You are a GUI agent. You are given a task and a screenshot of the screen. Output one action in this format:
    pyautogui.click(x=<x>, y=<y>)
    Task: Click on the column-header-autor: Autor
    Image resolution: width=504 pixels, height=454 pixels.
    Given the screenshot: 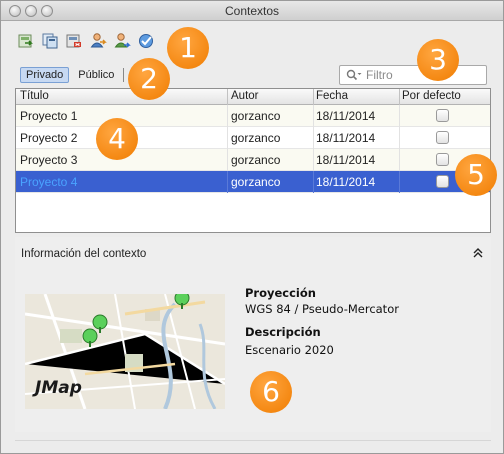 What is the action you would take?
    pyautogui.click(x=245, y=96)
    